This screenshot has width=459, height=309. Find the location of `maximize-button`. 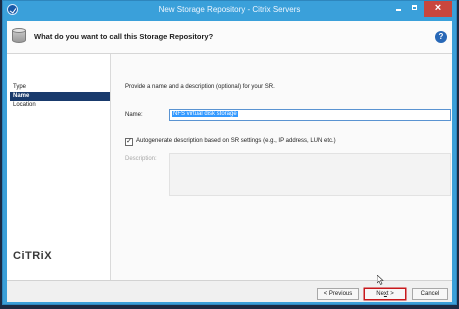

maximize-button is located at coordinates (415, 9).